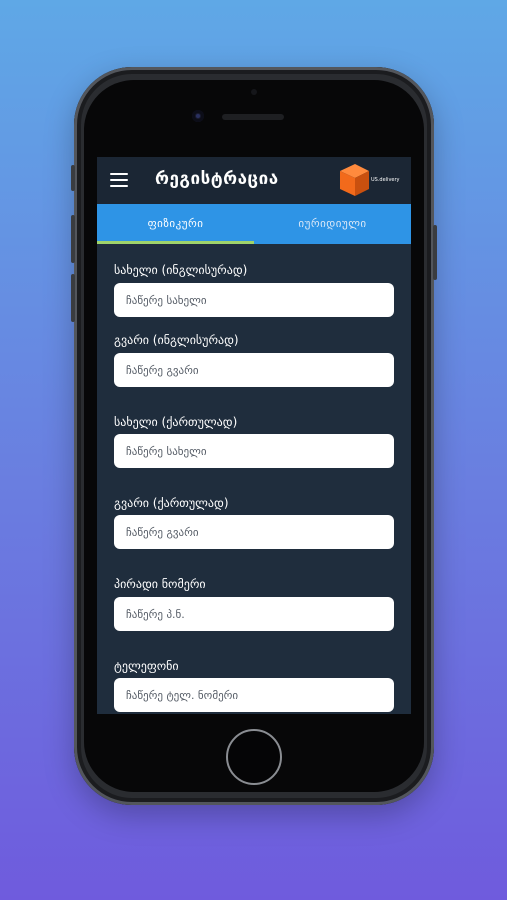 This screenshot has width=507, height=900. What do you see at coordinates (176, 340) in the screenshot?
I see `last-name-english-label: გვარი (ინგლისურად)` at bounding box center [176, 340].